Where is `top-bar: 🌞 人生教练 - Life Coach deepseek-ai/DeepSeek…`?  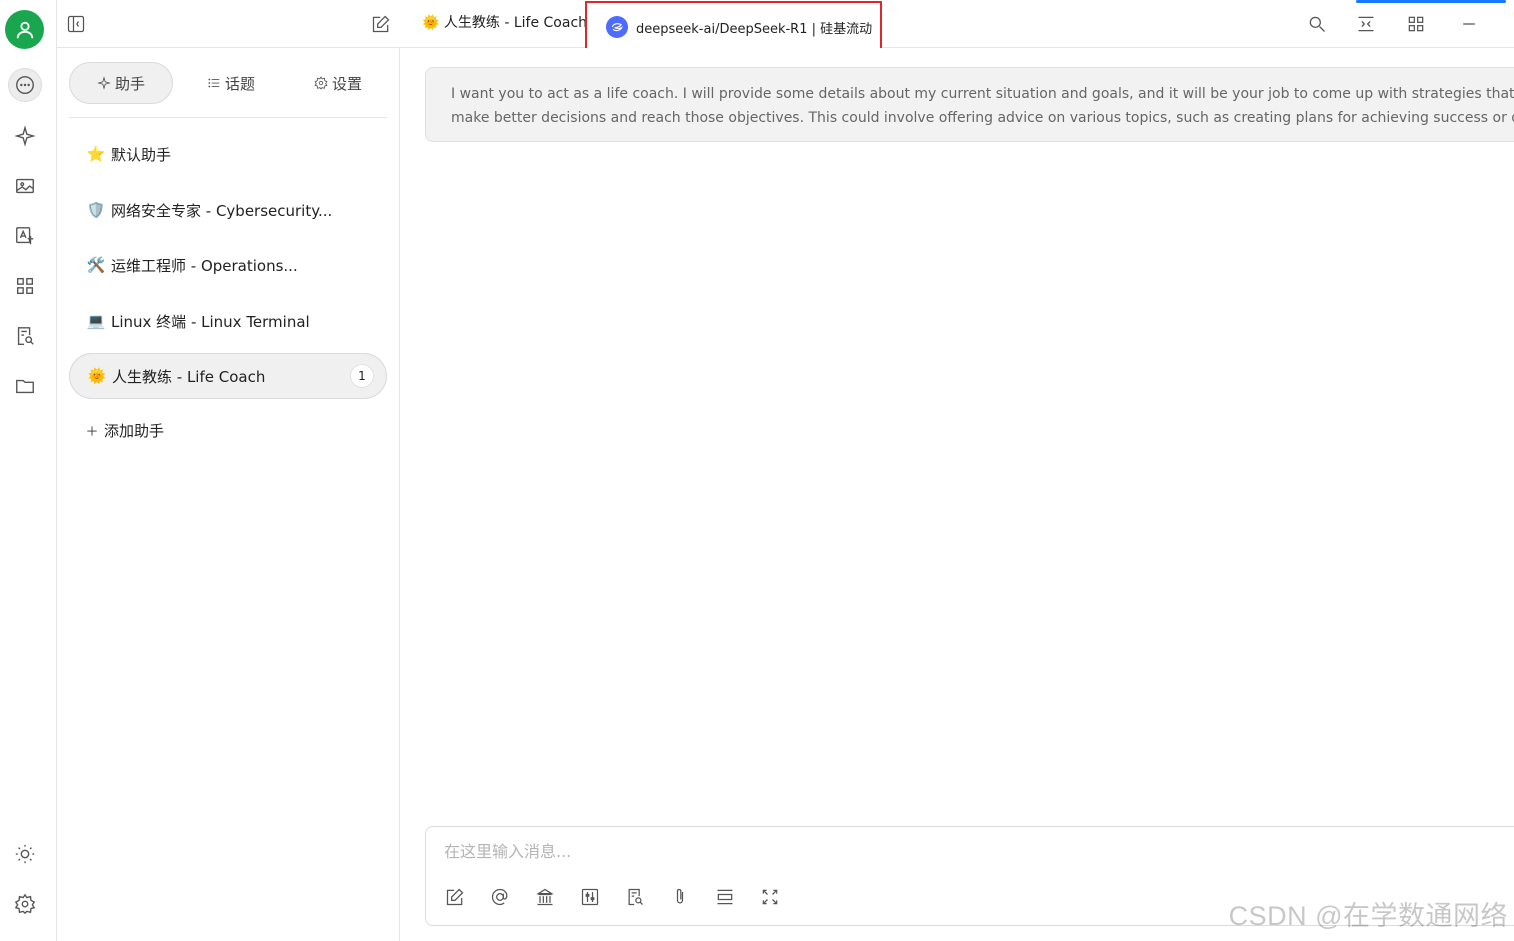
top-bar: 🌞 人生教练 - Life Coach deepseek-ai/DeepSeek… is located at coordinates (785, 26).